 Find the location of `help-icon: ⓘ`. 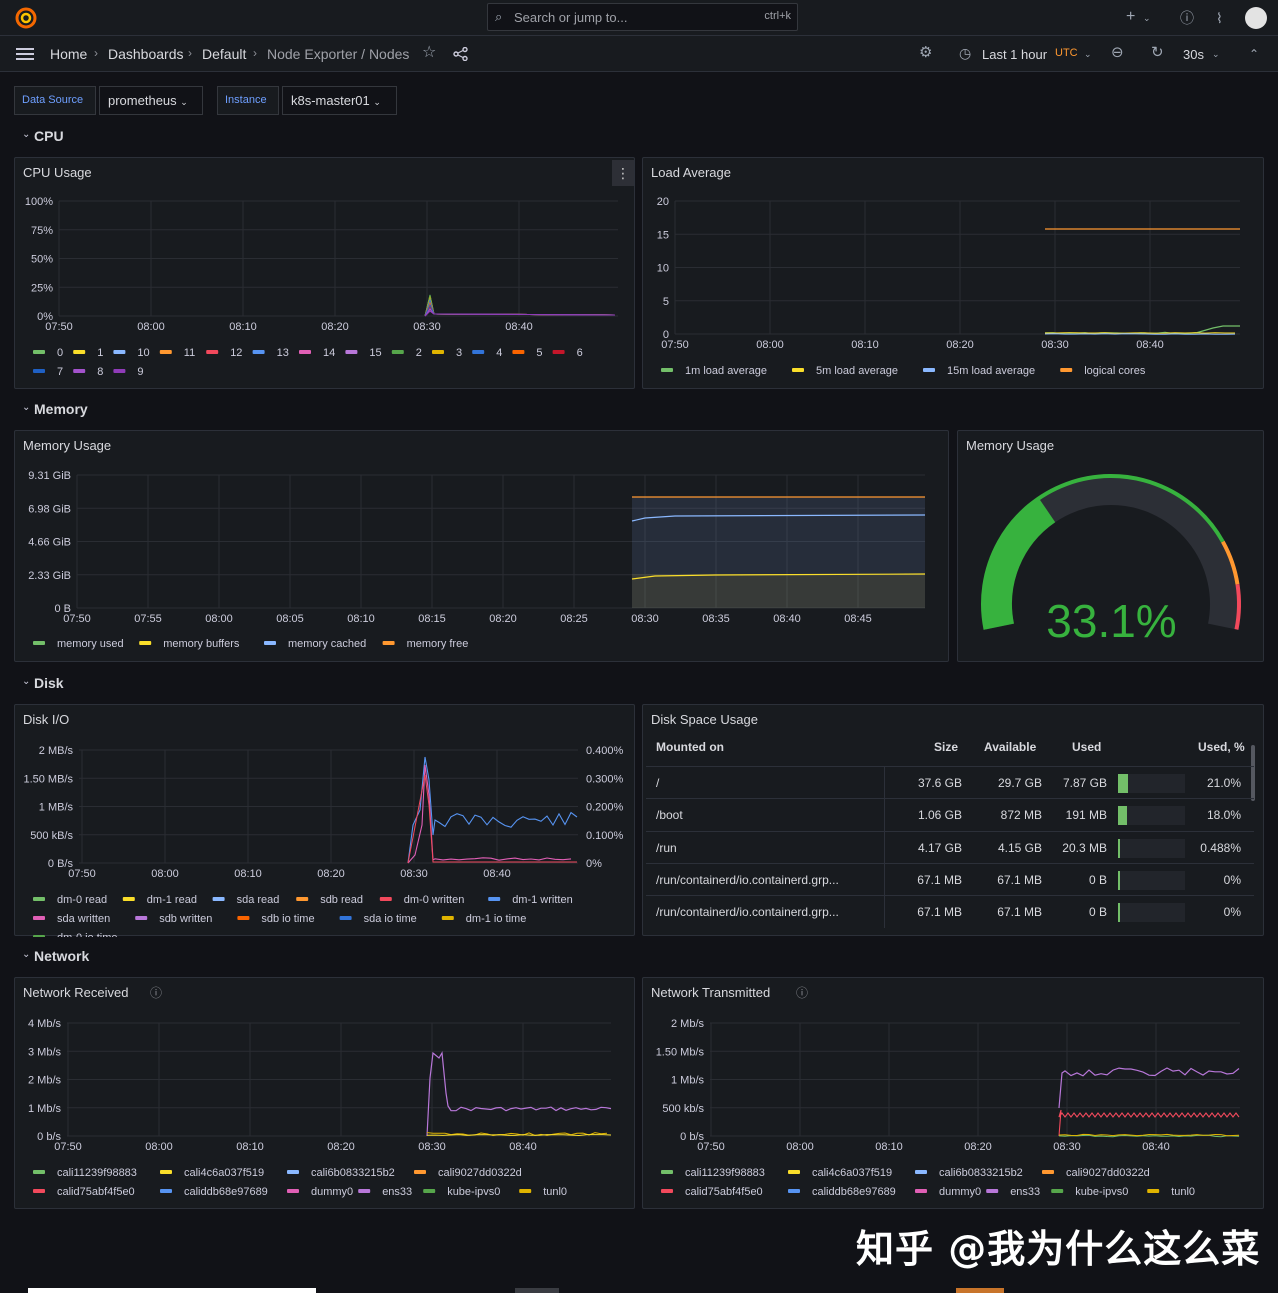

help-icon: ⓘ is located at coordinates (1187, 18).